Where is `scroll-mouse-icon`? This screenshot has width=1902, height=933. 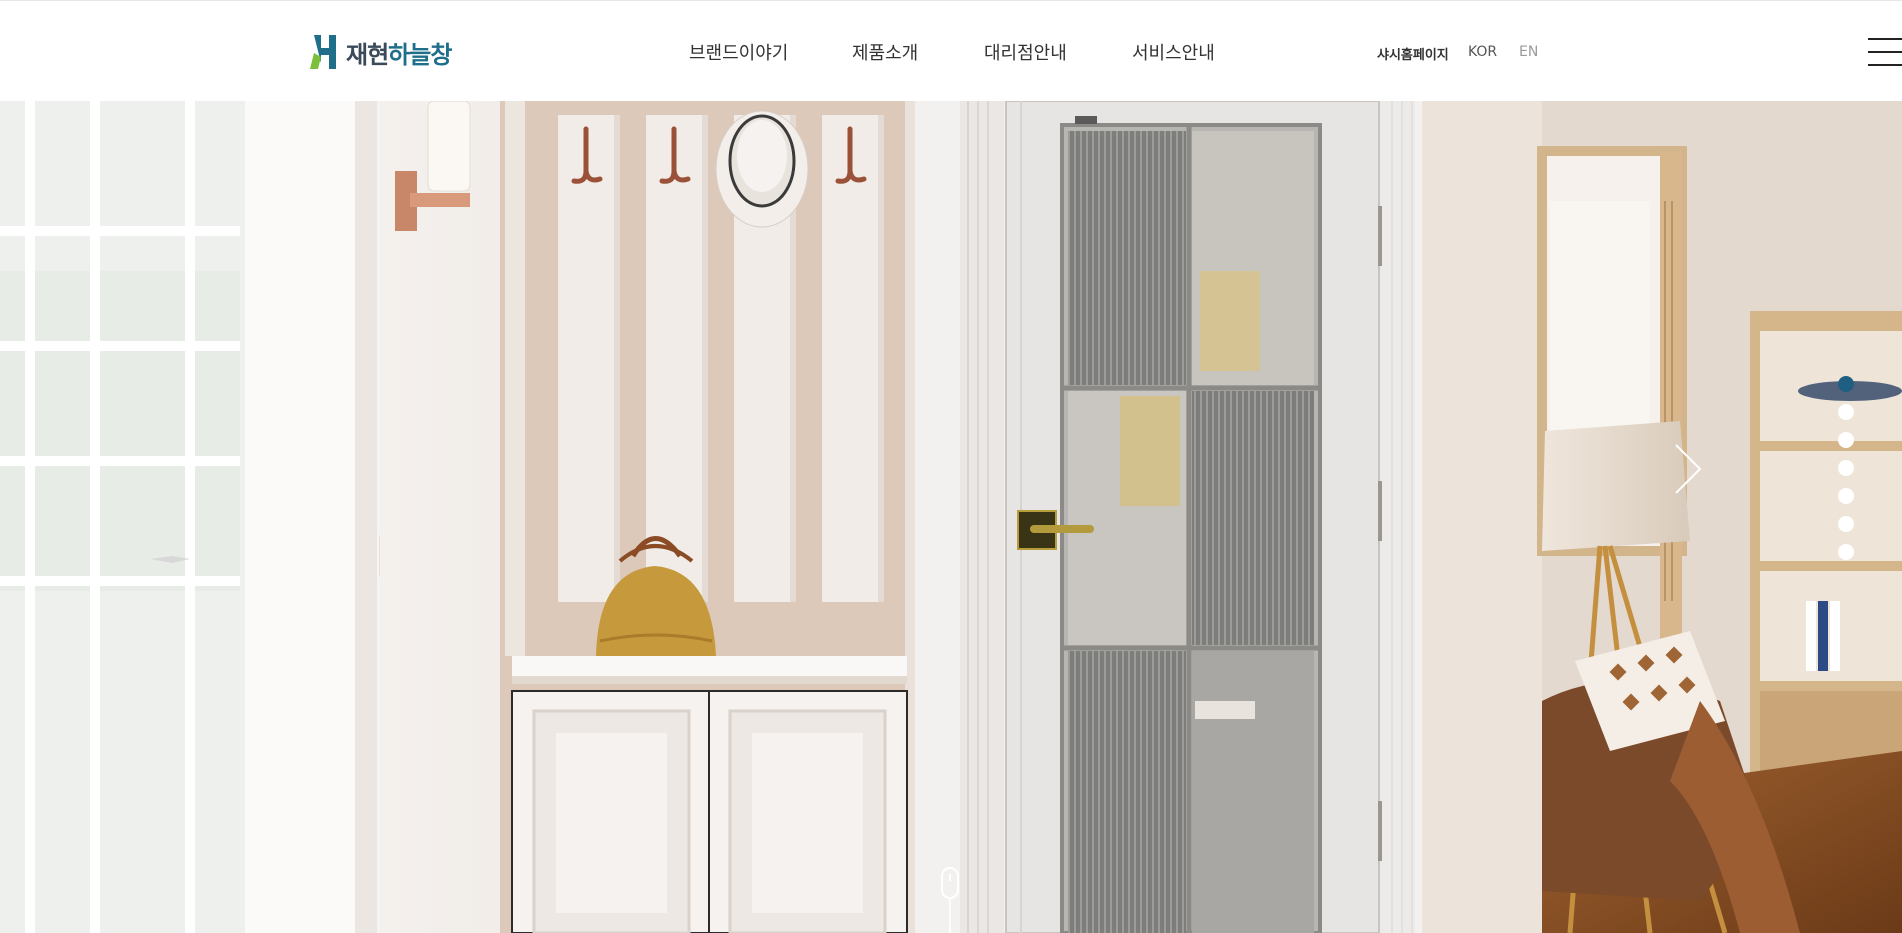
scroll-mouse-icon is located at coordinates (950, 900).